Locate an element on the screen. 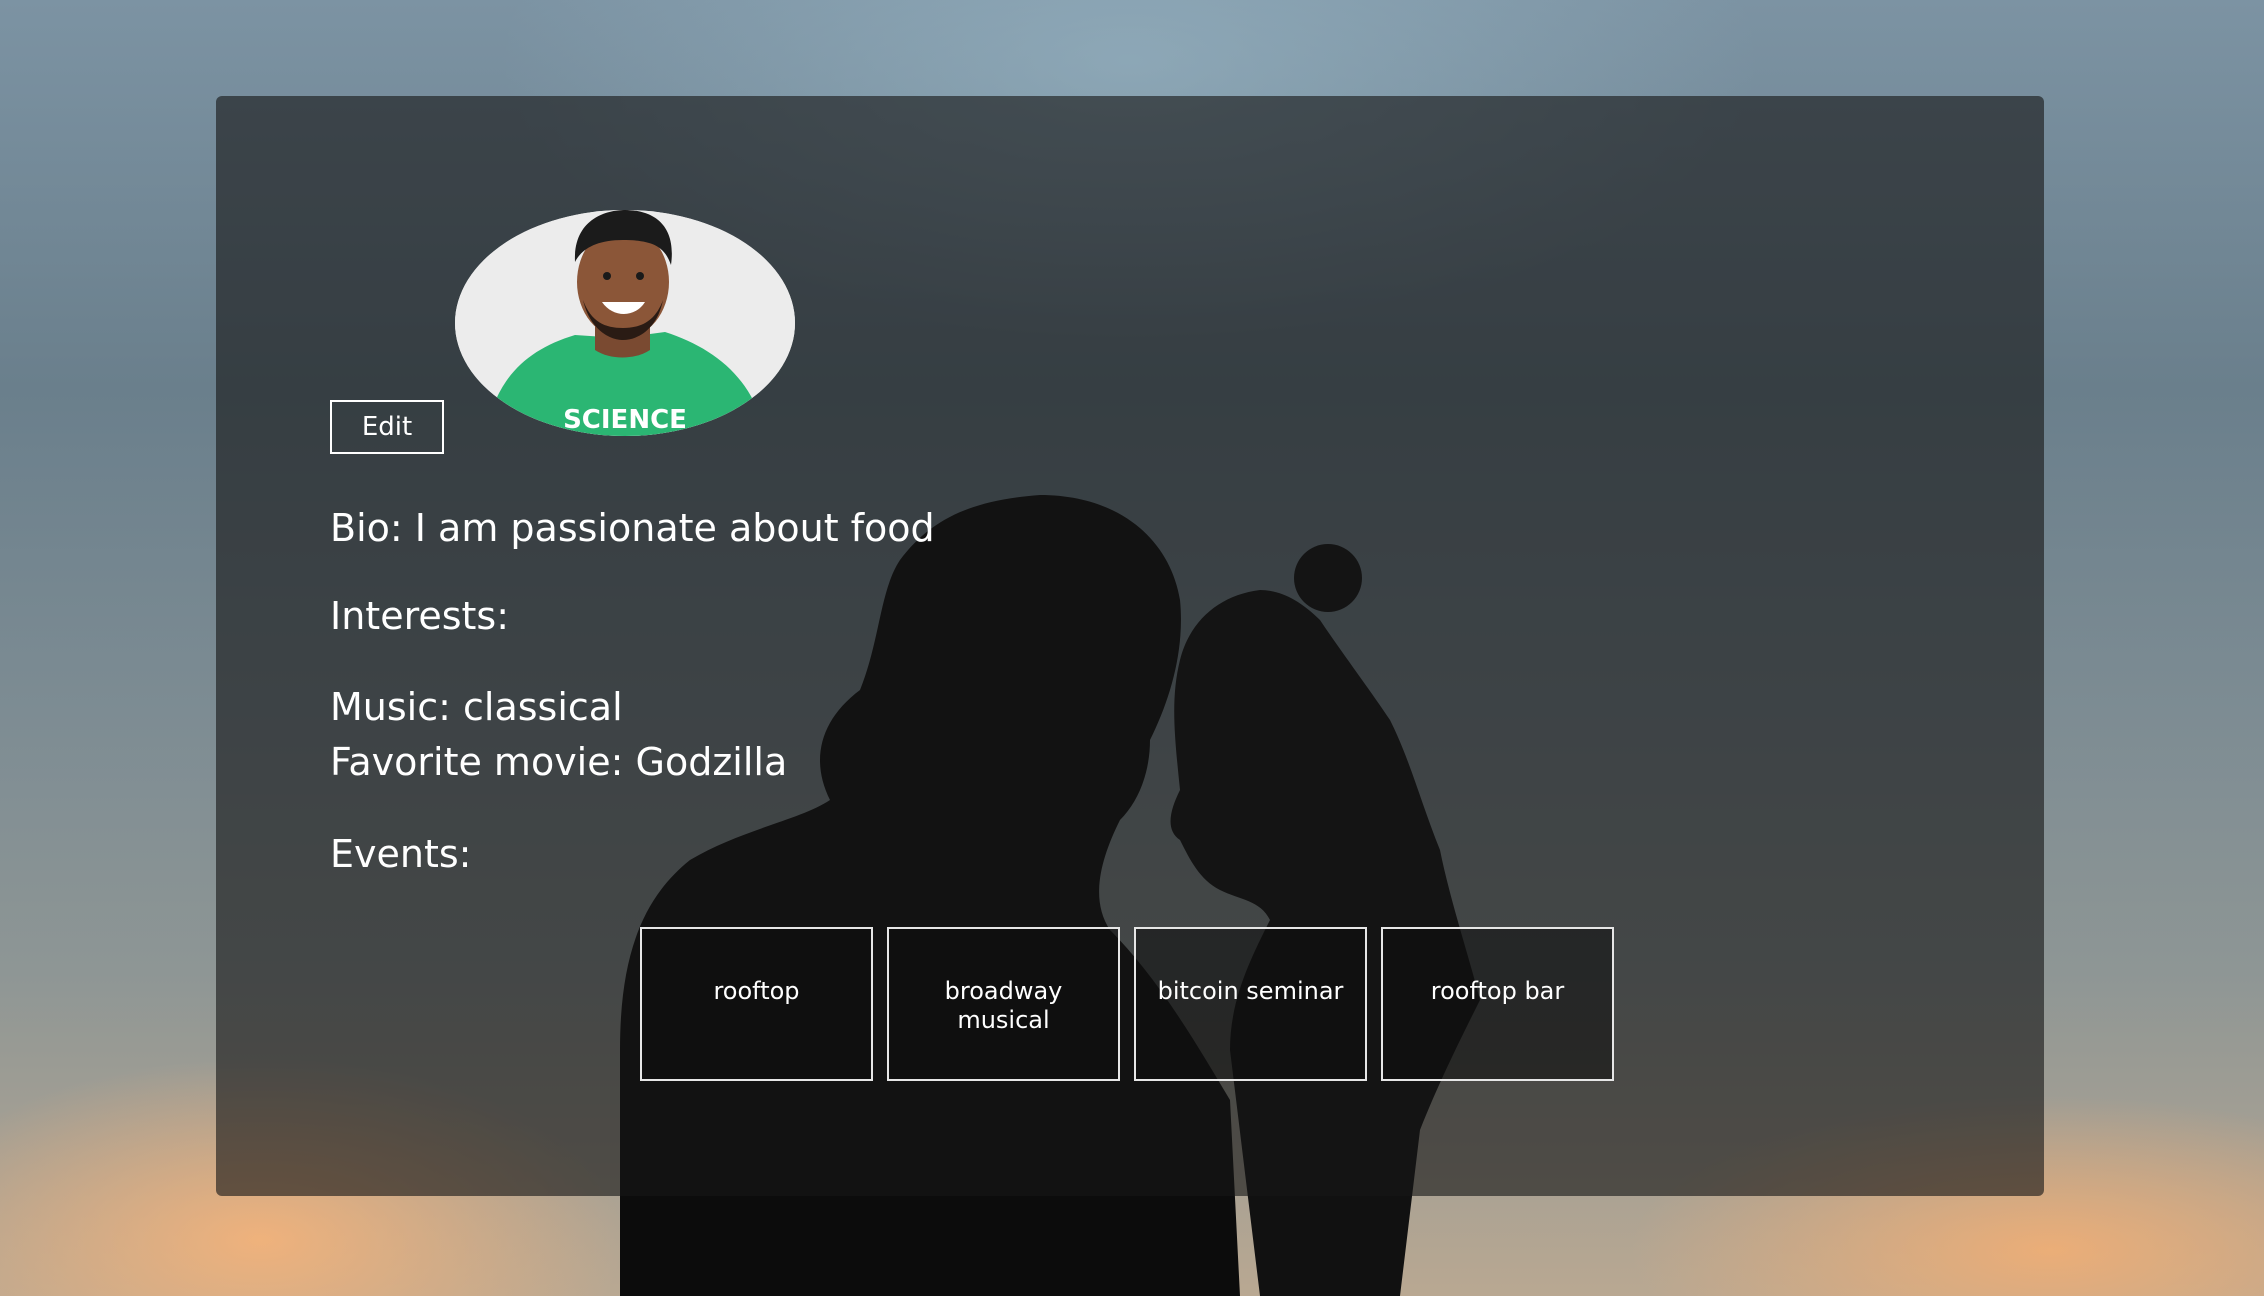 The height and width of the screenshot is (1296, 2264). music-interest: Music: classical is located at coordinates (476, 707).